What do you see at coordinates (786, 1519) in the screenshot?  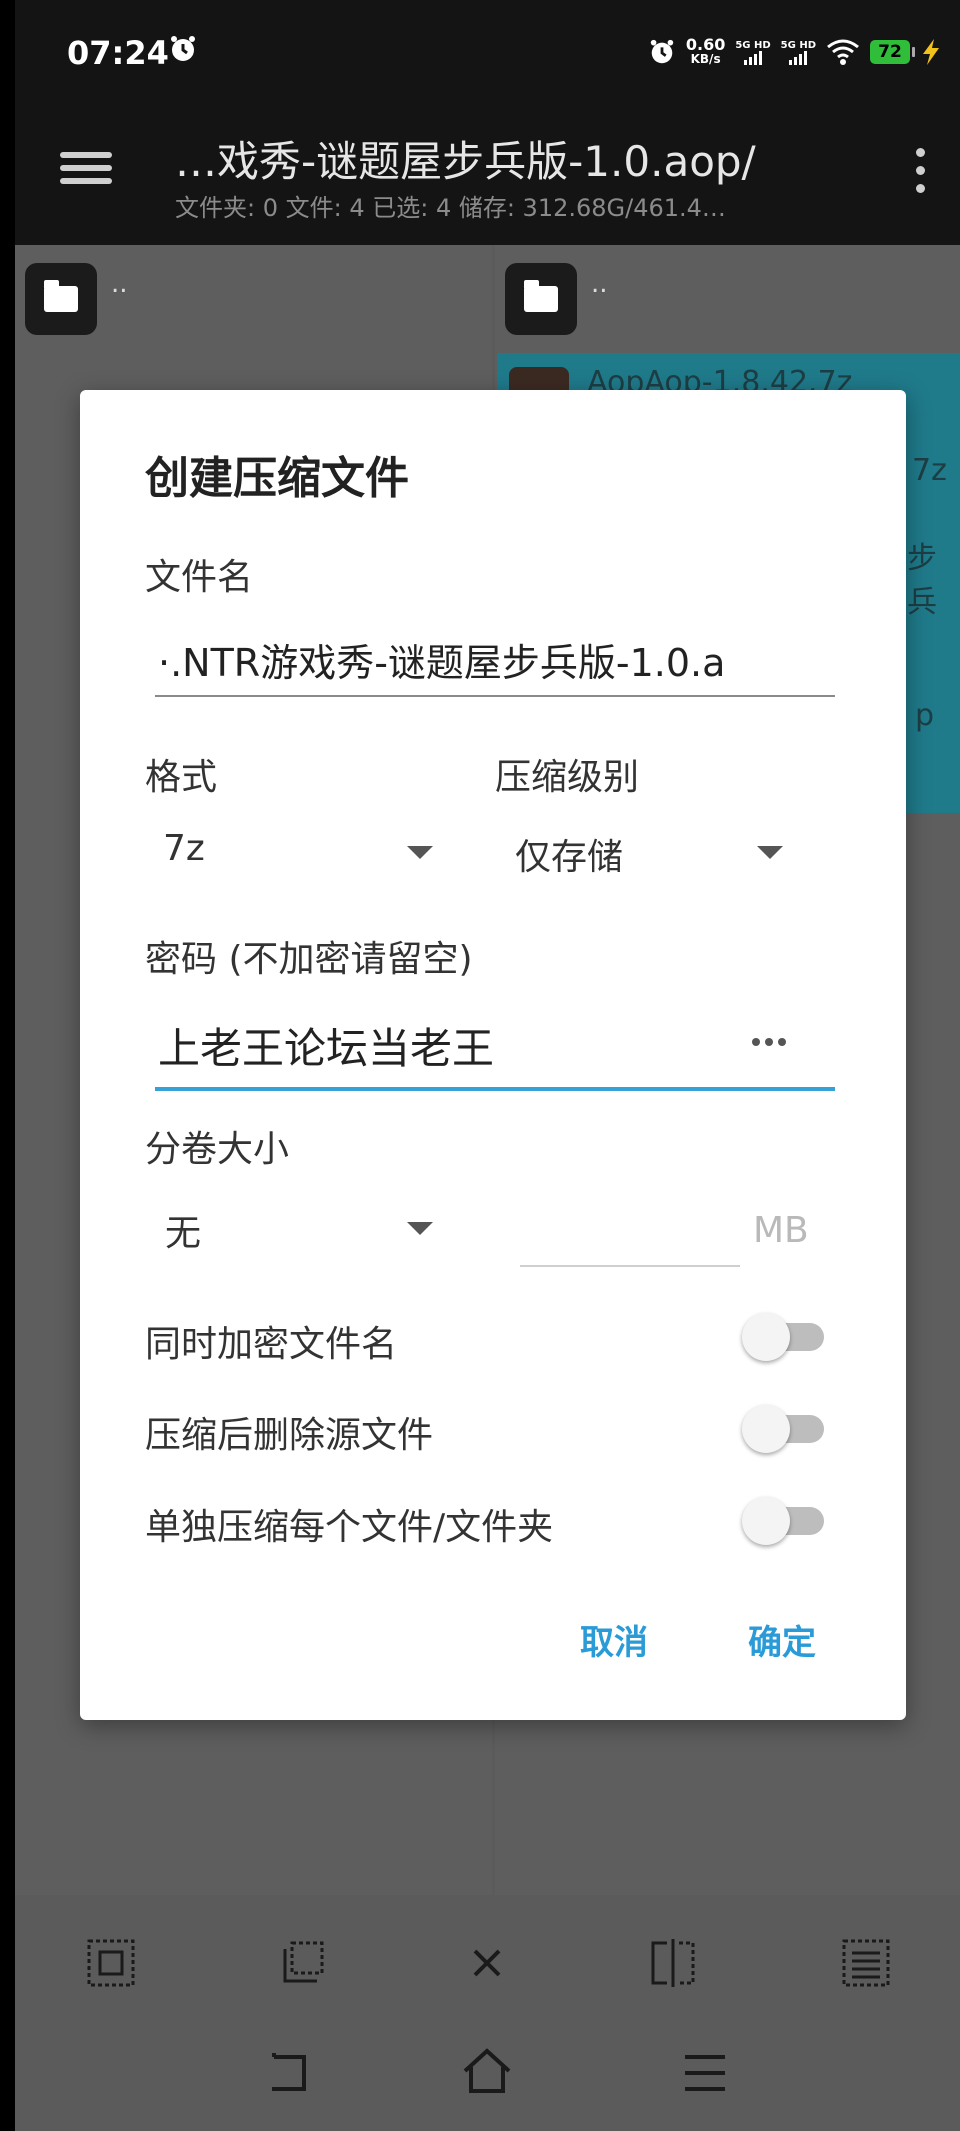 I see `compress-separately-toggle` at bounding box center [786, 1519].